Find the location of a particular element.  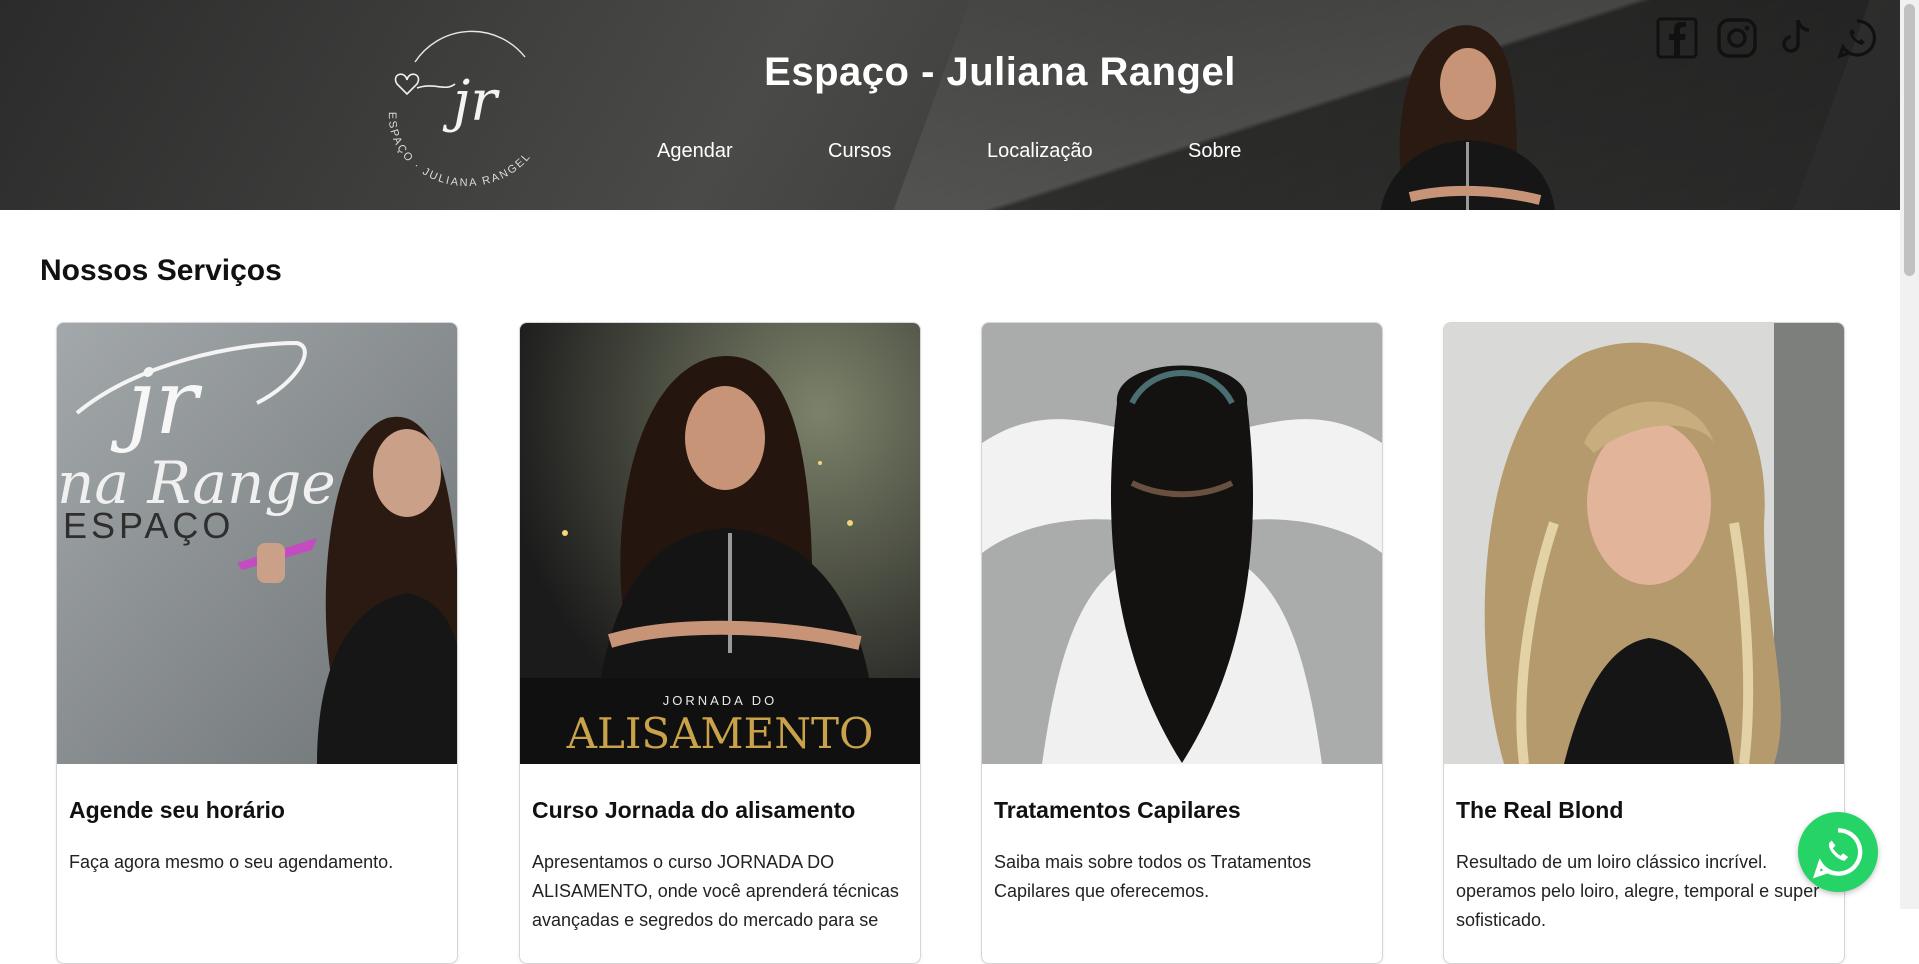

page-scrollbar is located at coordinates (1909, 454).